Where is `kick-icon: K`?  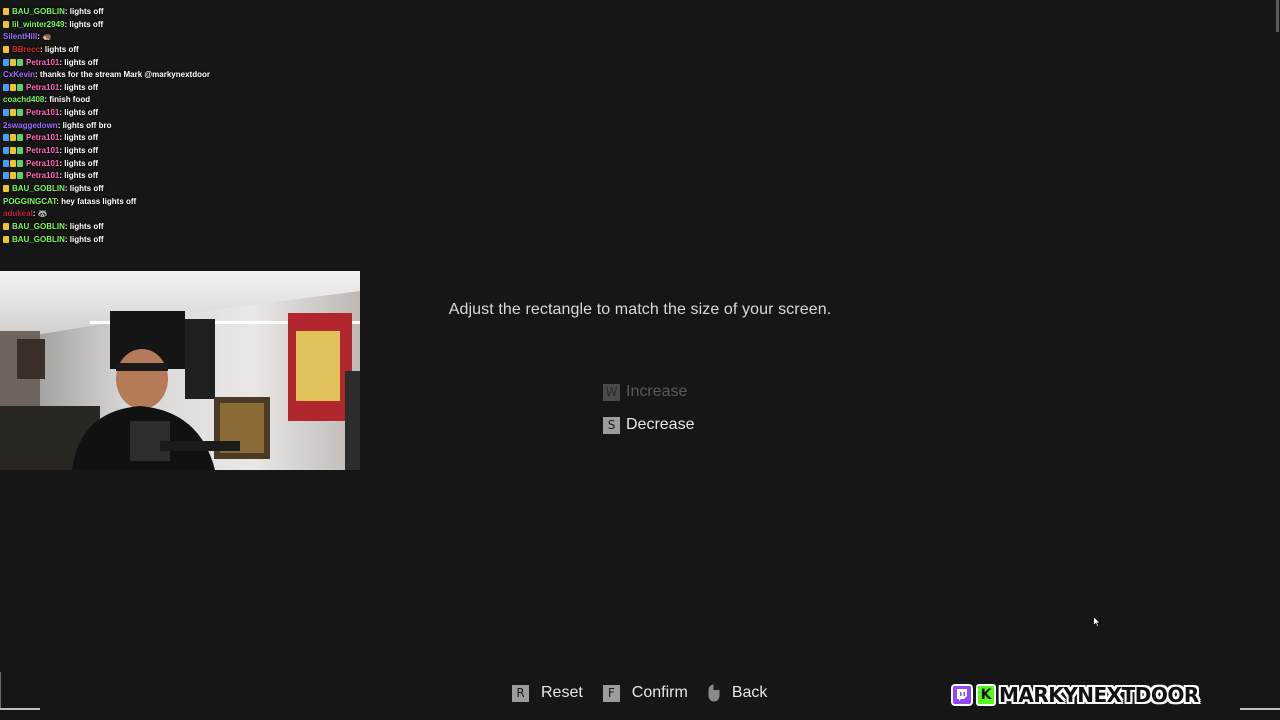
kick-icon: K is located at coordinates (986, 695).